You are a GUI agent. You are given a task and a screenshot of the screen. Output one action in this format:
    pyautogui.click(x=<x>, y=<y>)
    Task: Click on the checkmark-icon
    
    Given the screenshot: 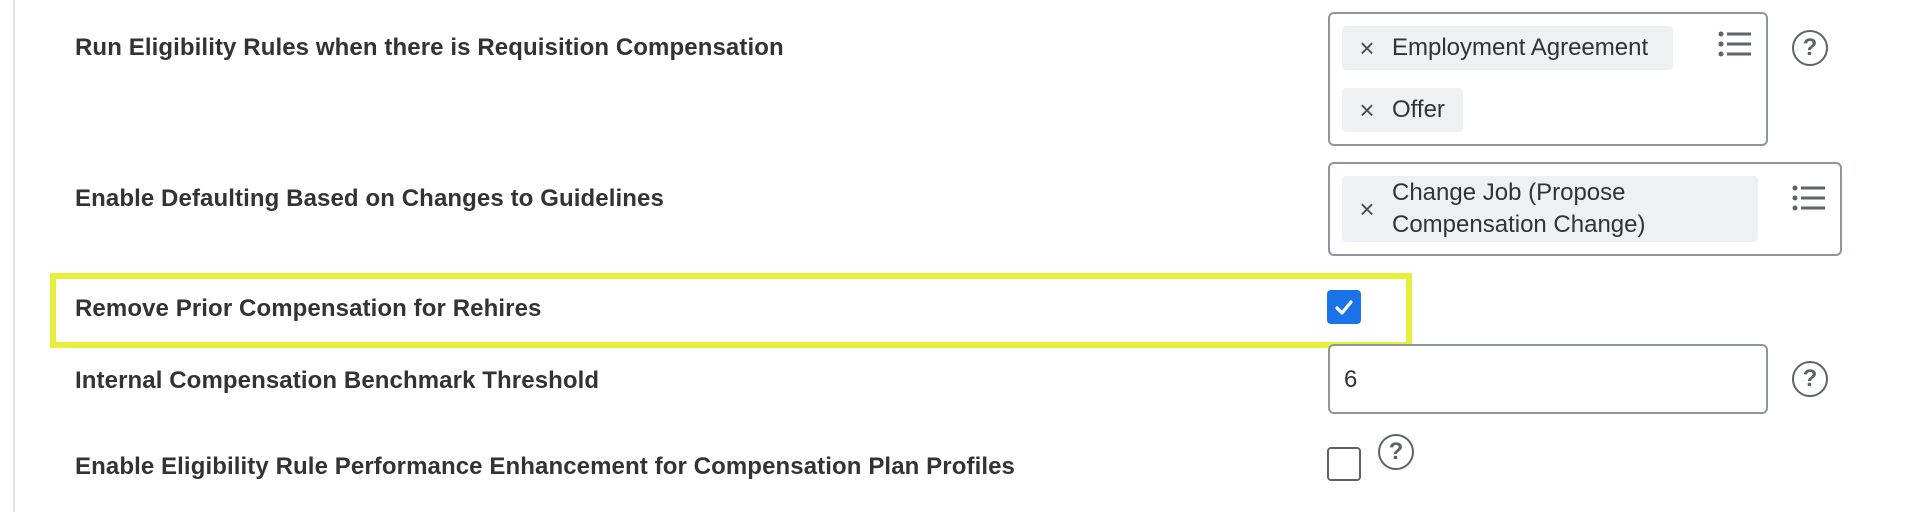 What is the action you would take?
    pyautogui.click(x=1344, y=307)
    